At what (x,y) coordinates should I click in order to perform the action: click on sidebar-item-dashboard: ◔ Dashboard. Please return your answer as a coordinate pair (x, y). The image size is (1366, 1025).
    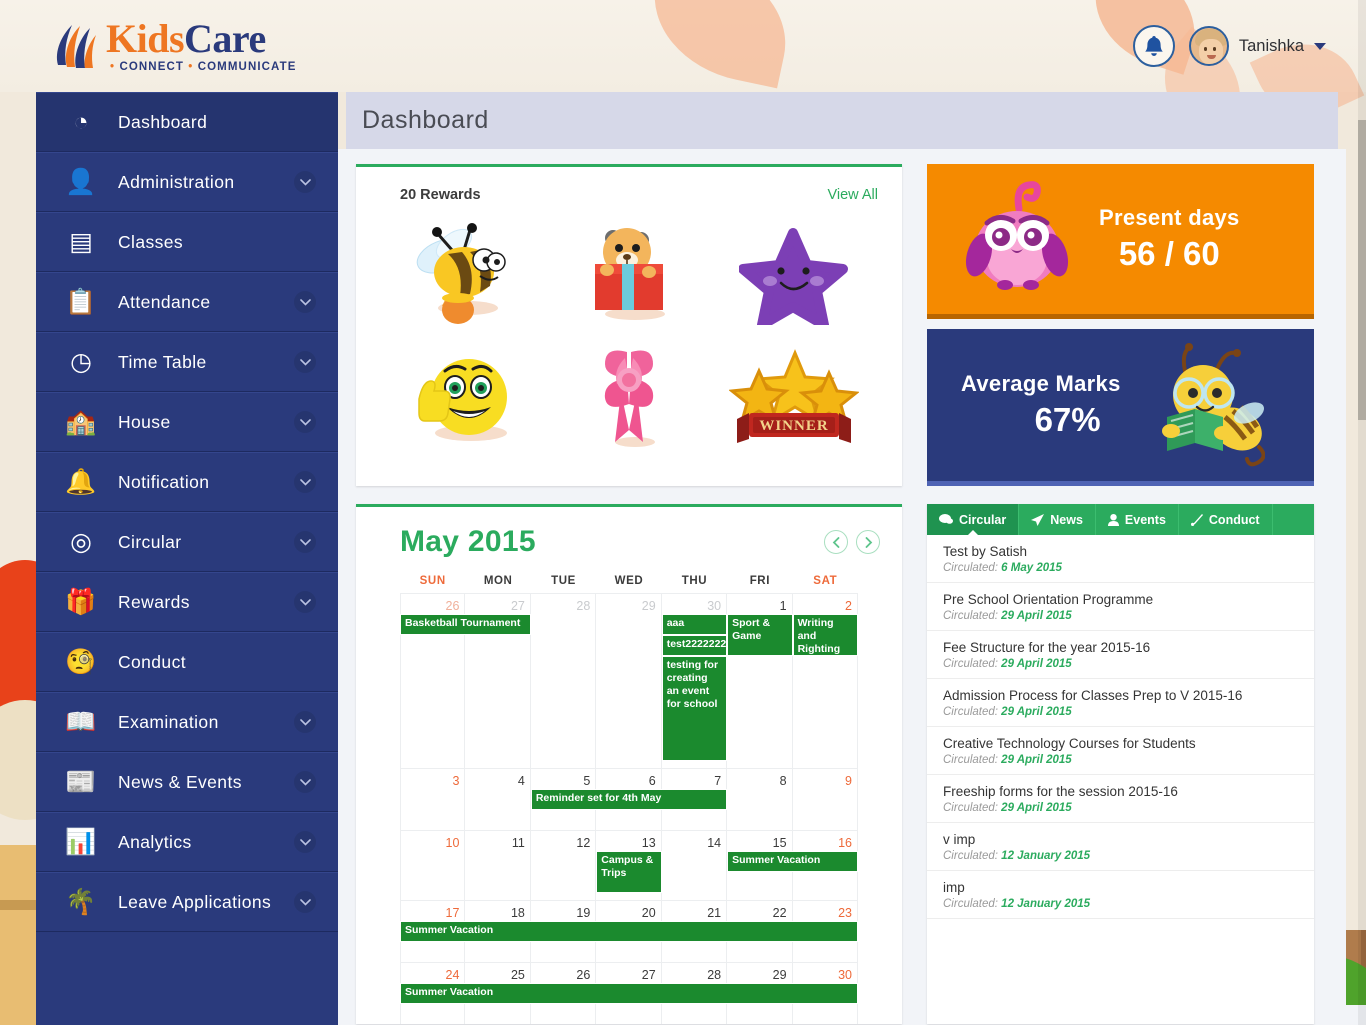
    Looking at the image, I should click on (187, 122).